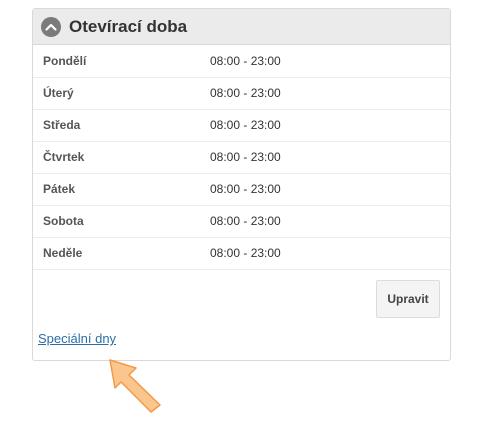  Describe the element at coordinates (64, 157) in the screenshot. I see `day-label: Čtvrtek` at that location.